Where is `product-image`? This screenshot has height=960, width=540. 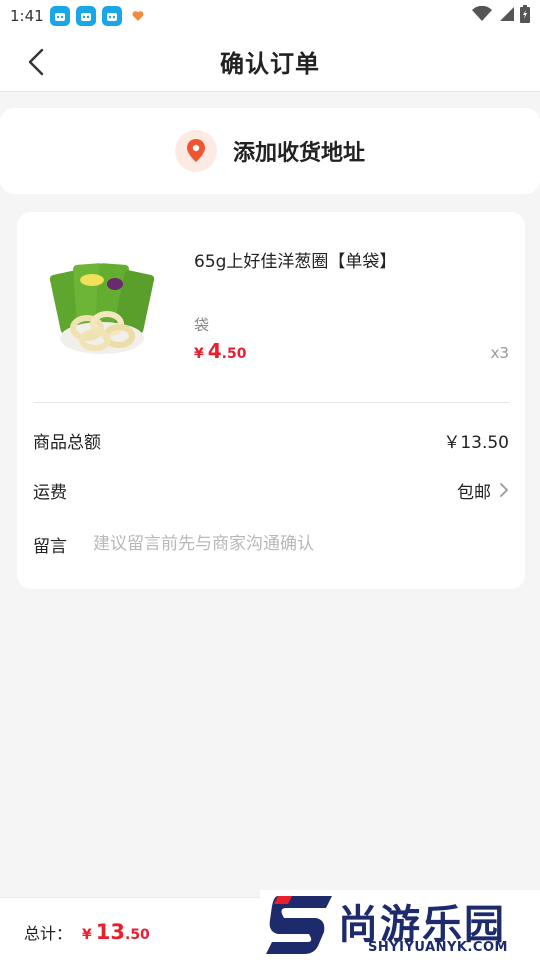
product-image is located at coordinates (102, 307).